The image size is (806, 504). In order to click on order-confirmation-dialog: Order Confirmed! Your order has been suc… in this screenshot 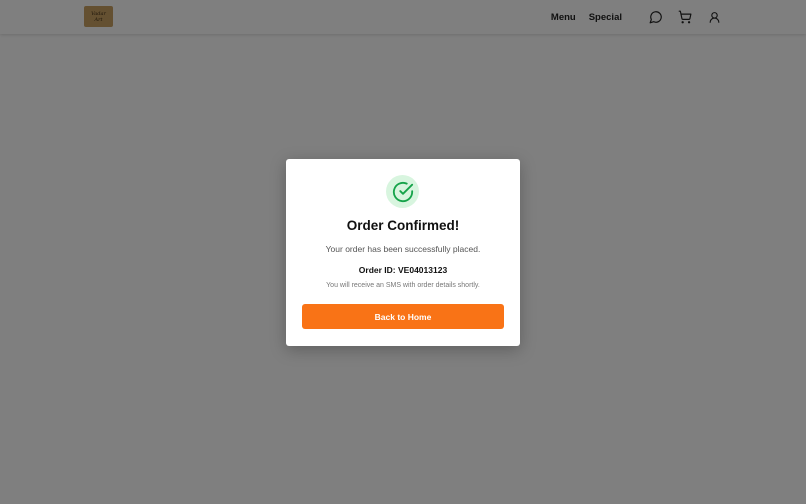, I will do `click(403, 252)`.